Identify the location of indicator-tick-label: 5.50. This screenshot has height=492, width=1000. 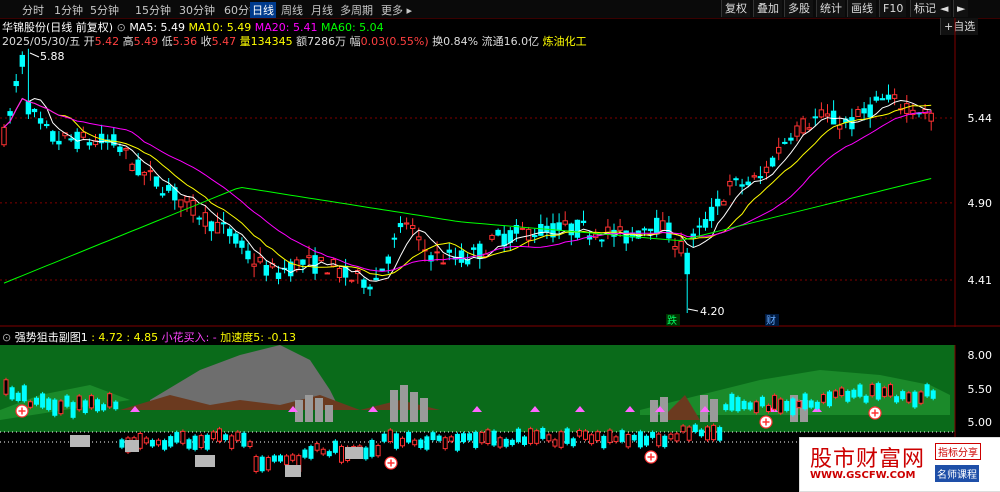
(980, 389).